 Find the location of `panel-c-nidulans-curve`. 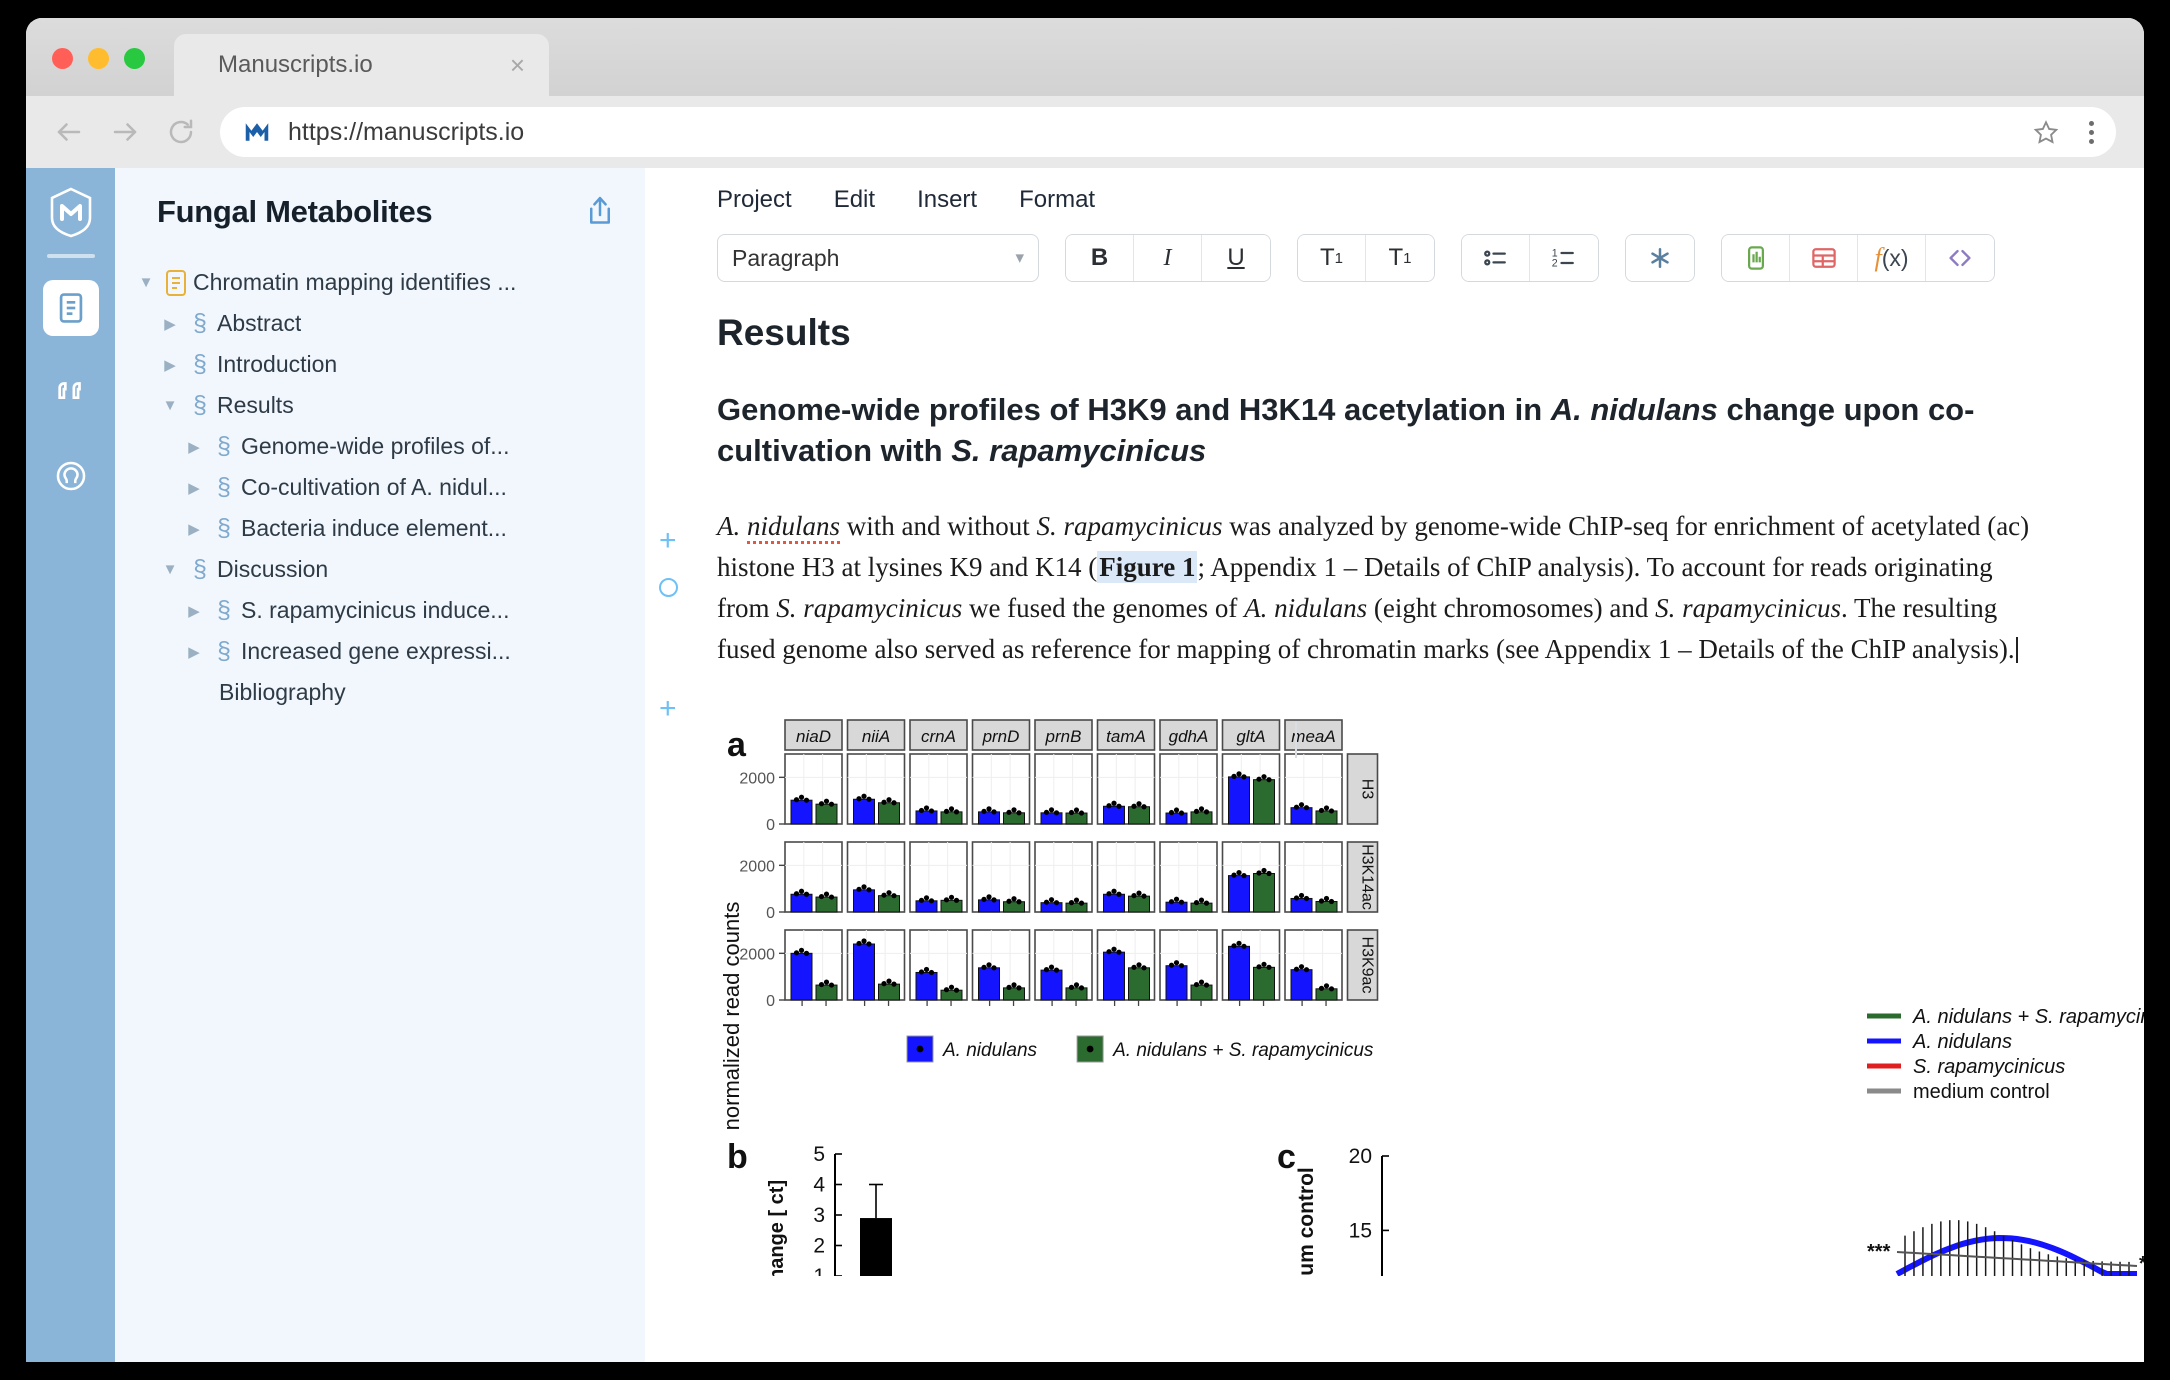

panel-c-nidulans-curve is located at coordinates (2016, 1255).